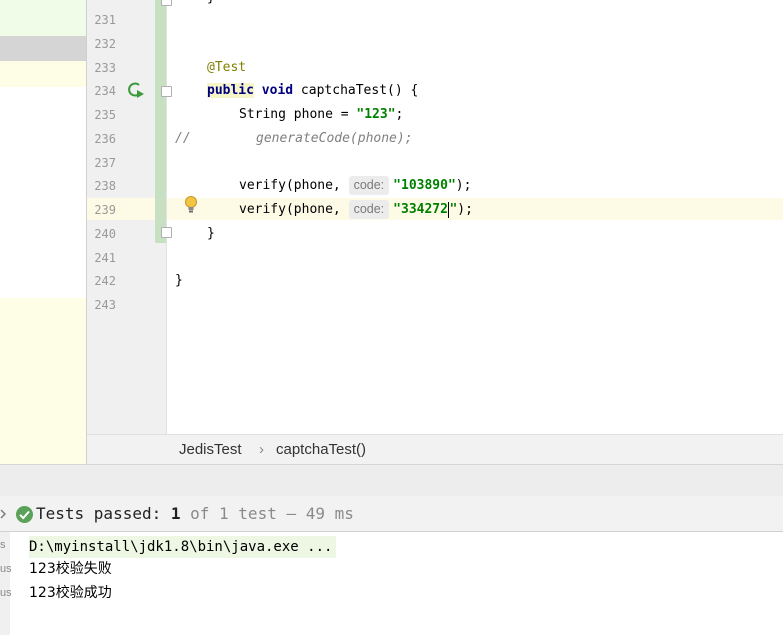 This screenshot has width=783, height=635. I want to click on line-number: 239, so click(105, 210).